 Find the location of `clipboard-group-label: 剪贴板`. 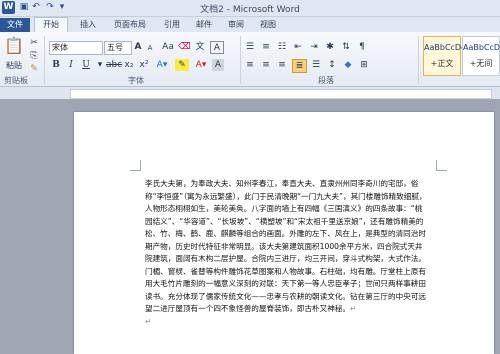

clipboard-group-label: 剪贴板 is located at coordinates (16, 80).